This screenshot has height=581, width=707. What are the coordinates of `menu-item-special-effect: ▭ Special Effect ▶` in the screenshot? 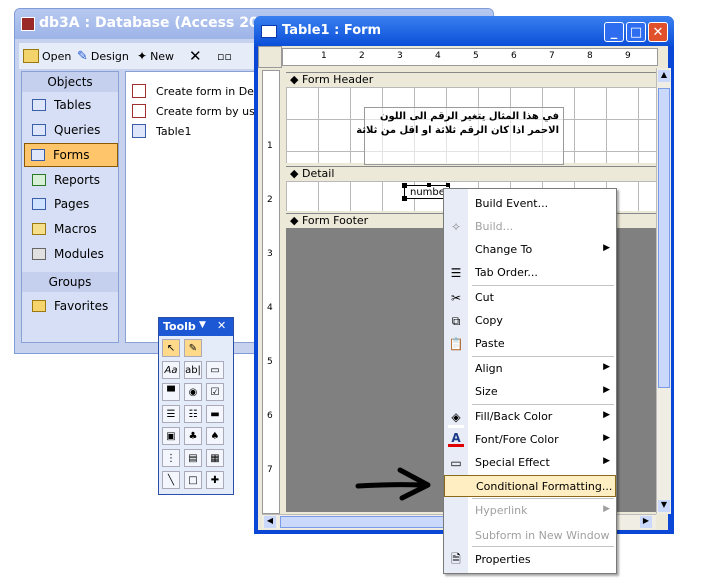 It's located at (530, 463).